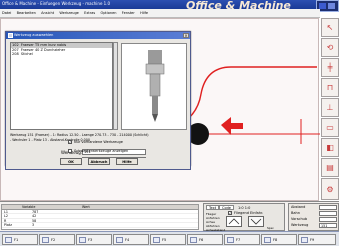 Image resolution: width=339 pixels, height=246 pixels. What do you see at coordinates (71, 161) in the screenshot?
I see `ok-button: OK` at bounding box center [71, 161].